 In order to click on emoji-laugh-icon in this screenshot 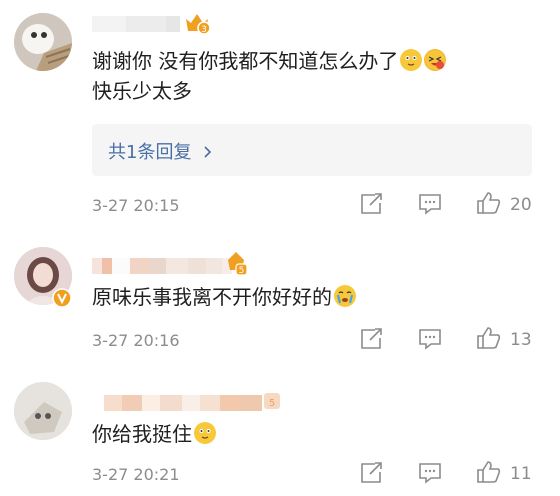, I will do `click(435, 60)`.